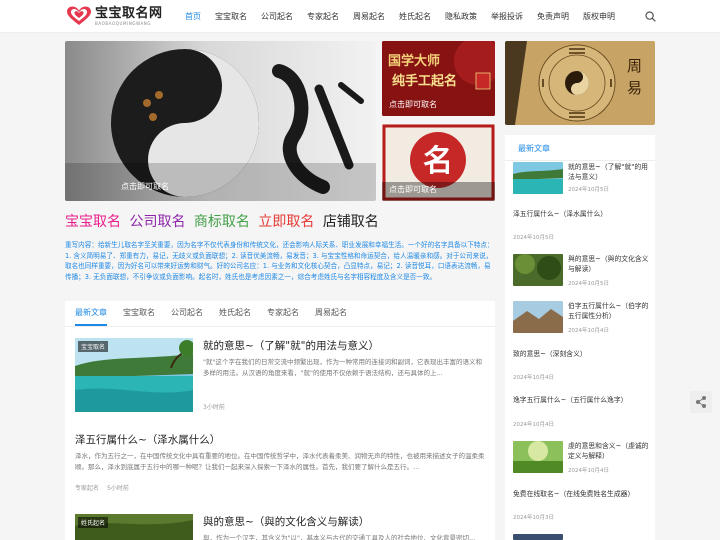  I want to click on tab-latest: 最新文章, so click(91, 313).